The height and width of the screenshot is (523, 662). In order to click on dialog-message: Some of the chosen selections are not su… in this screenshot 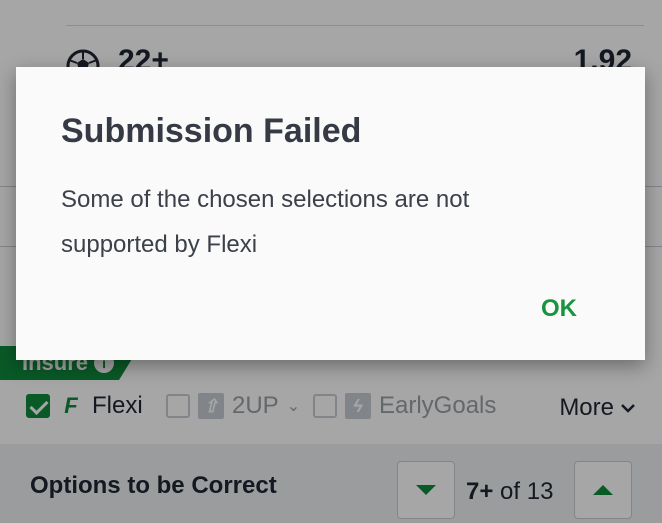, I will do `click(265, 222)`.